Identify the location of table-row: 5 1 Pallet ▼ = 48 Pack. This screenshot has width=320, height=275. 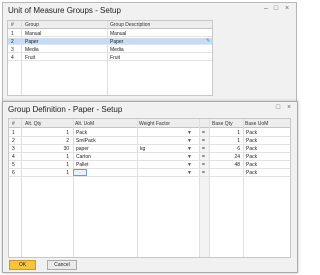
(149, 165).